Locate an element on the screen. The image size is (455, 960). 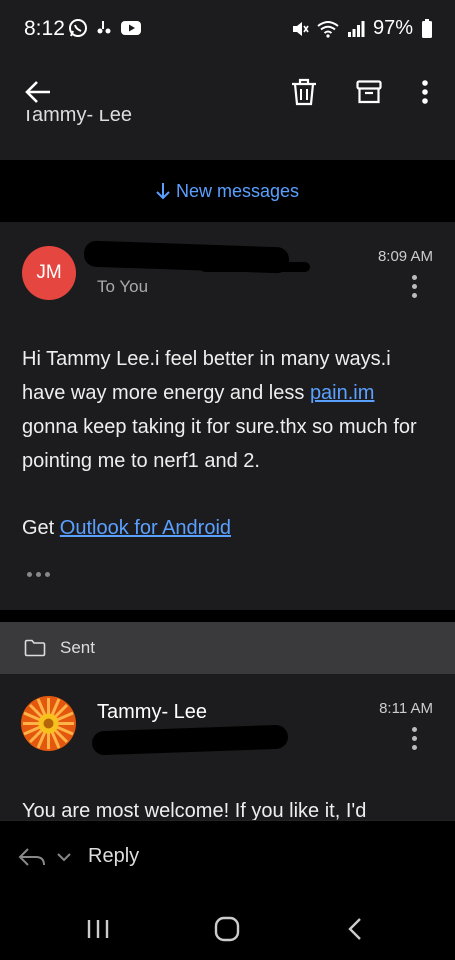
home-icon is located at coordinates (227, 929).